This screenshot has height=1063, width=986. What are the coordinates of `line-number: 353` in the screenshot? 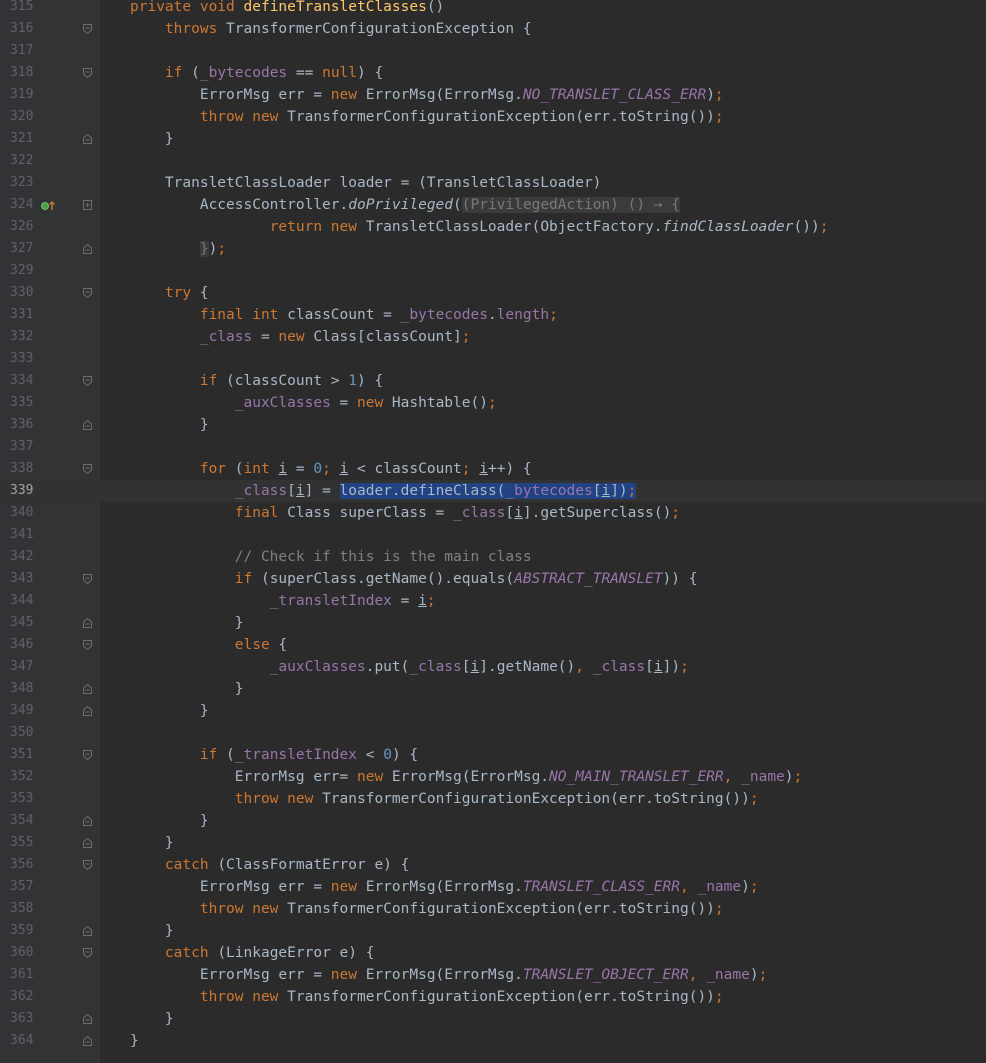 It's located at (22, 798).